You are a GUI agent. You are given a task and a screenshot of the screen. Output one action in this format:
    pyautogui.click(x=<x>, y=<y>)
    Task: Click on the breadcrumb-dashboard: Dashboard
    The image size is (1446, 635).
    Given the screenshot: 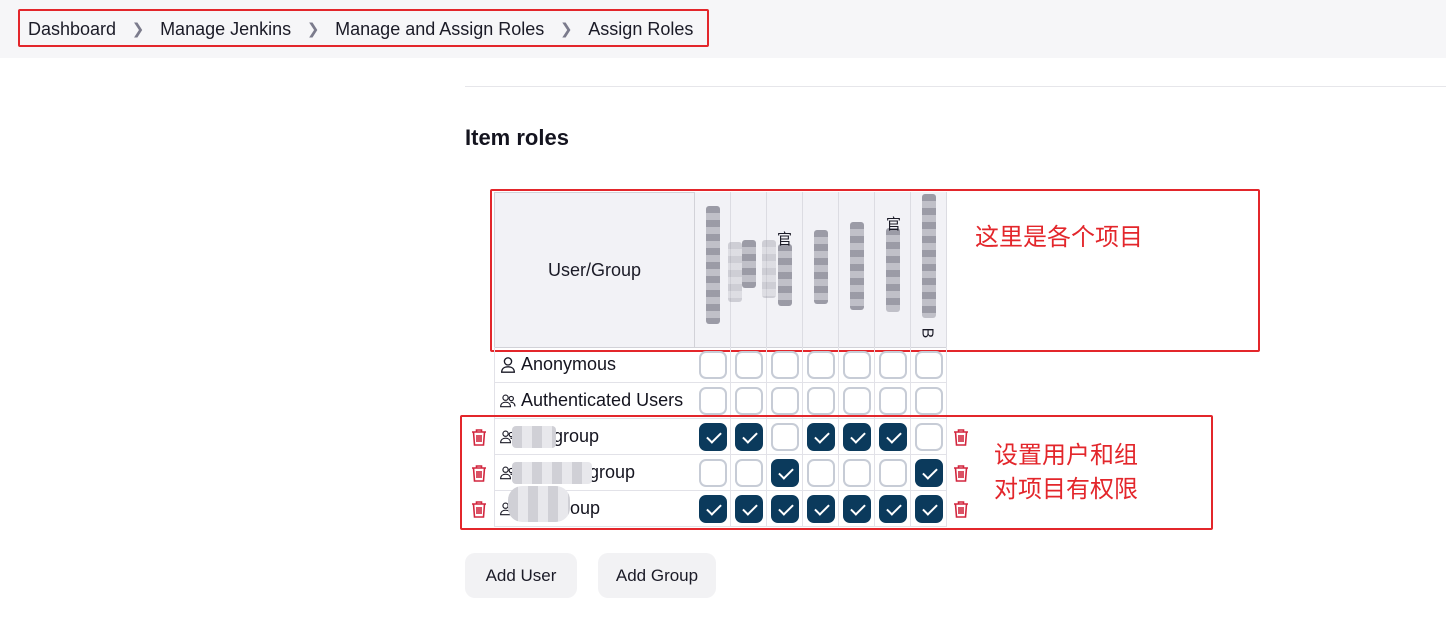 What is the action you would take?
    pyautogui.click(x=72, y=29)
    